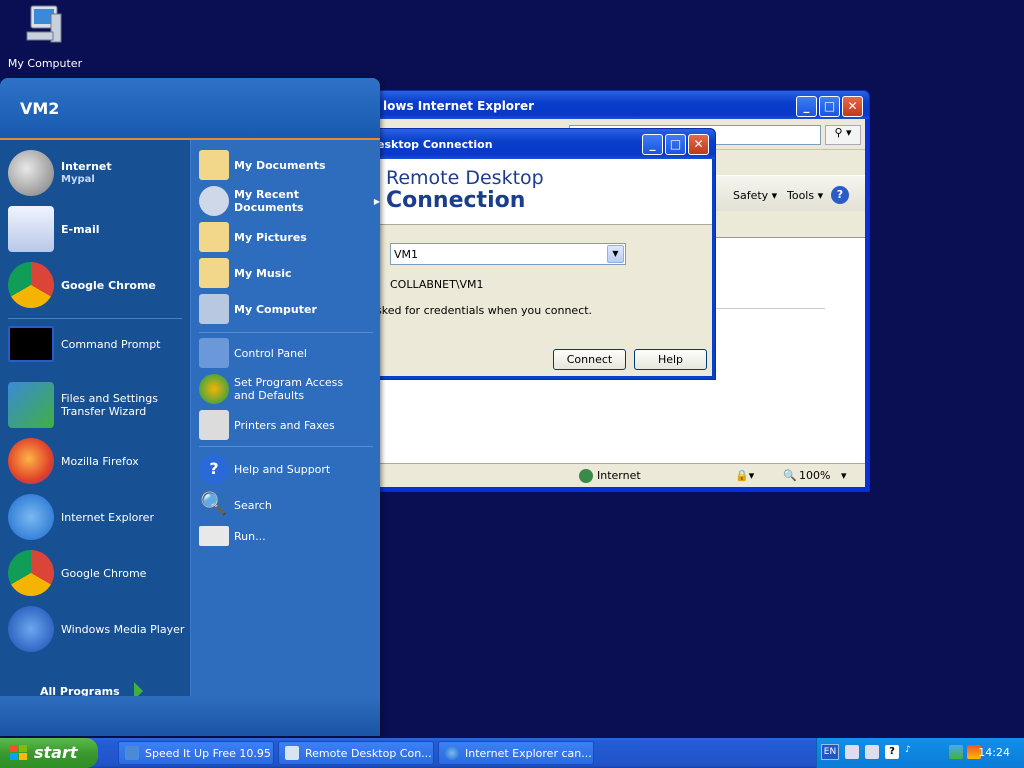 This screenshot has height=768, width=1024. Describe the element at coordinates (80, 229) in the screenshot. I see `pinned-item-label: E-mail` at that location.